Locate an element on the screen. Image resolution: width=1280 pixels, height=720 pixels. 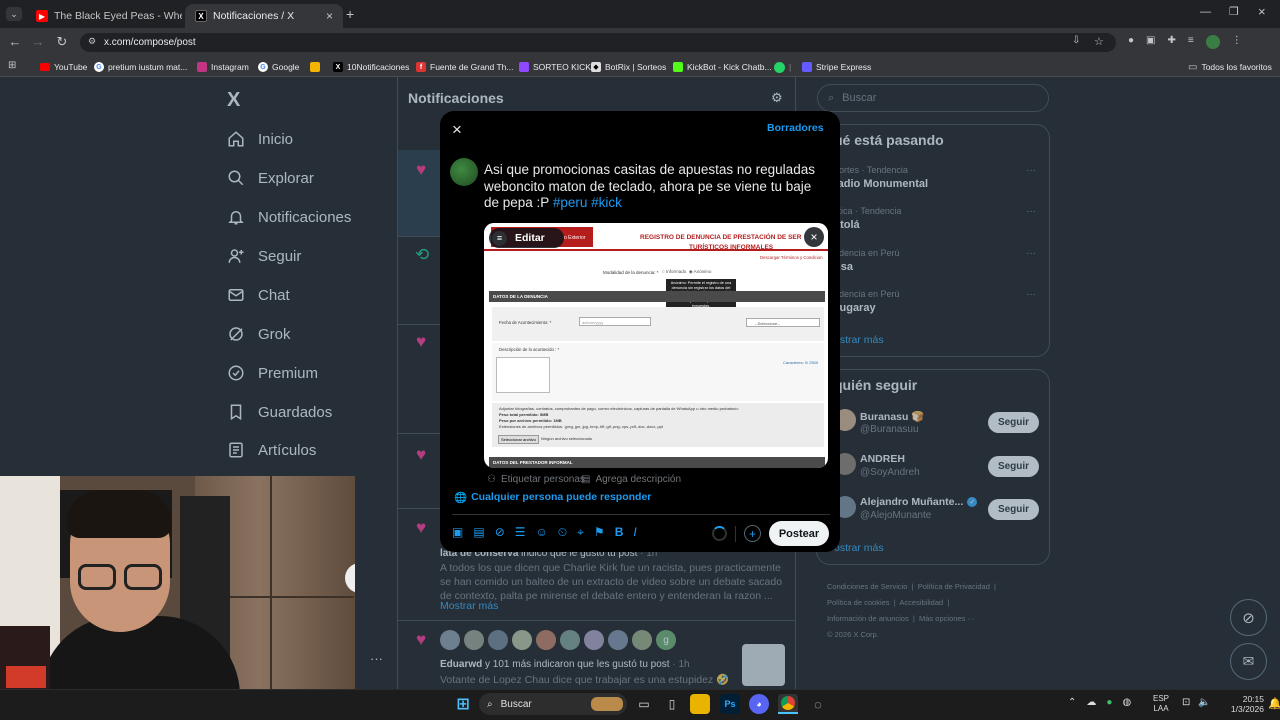
window-close-icon: × is located at coordinates (1262, 11).